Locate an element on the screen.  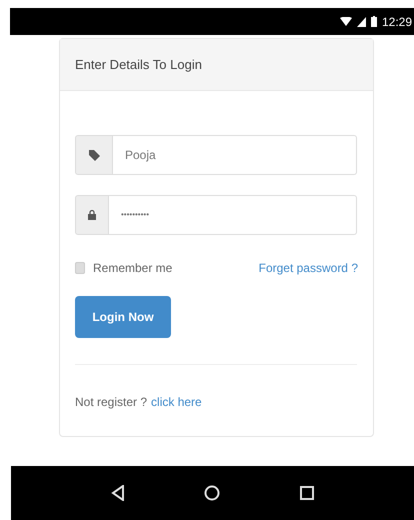
card-title: Enter Details To Login is located at coordinates (138, 65).